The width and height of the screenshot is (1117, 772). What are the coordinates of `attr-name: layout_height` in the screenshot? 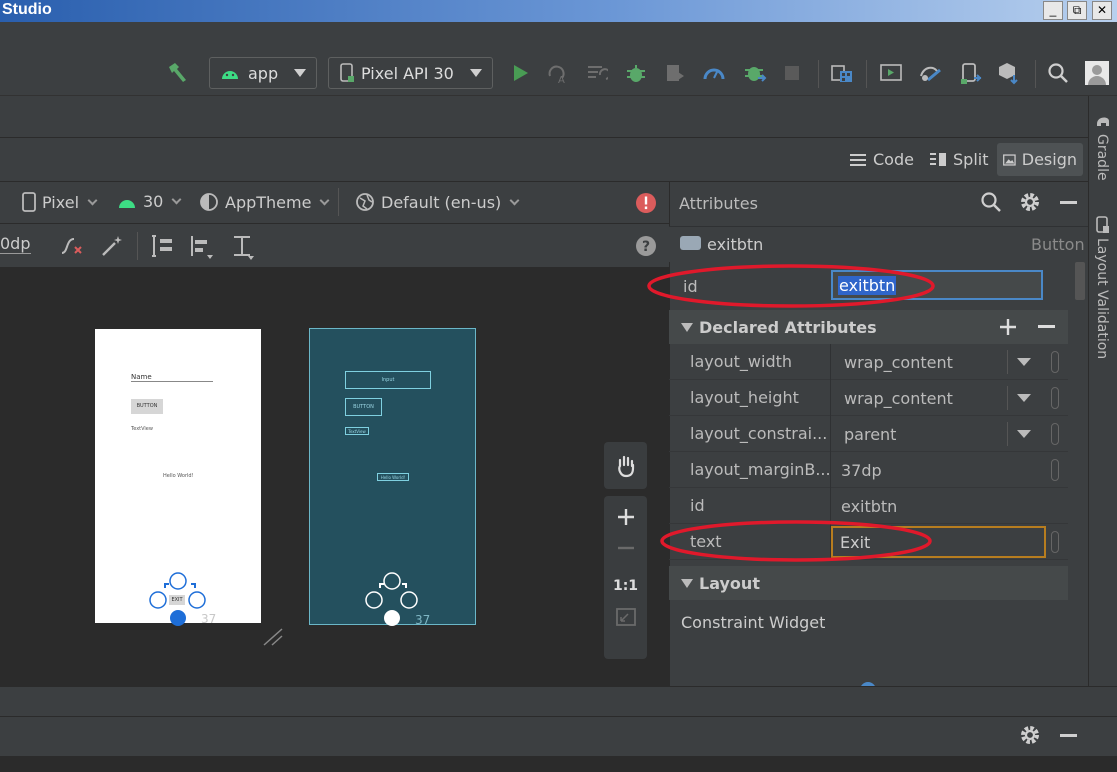 It's located at (744, 397).